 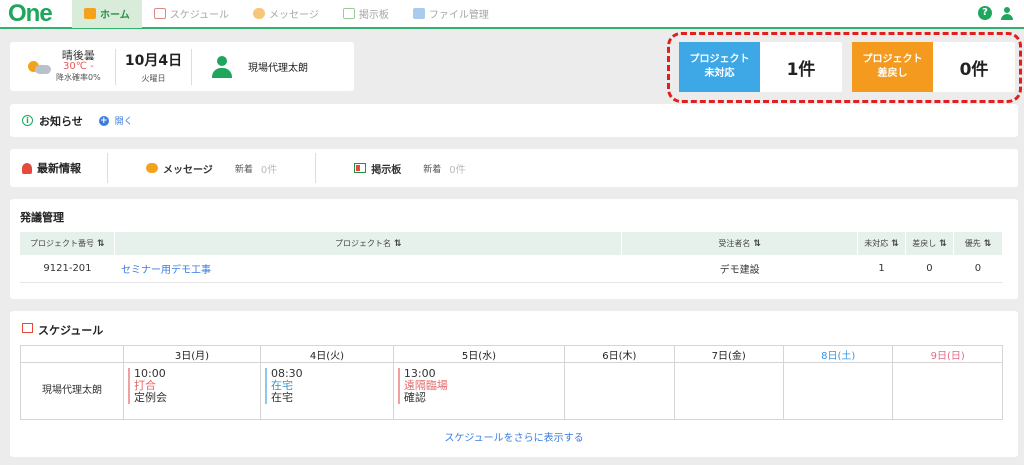 I want to click on date: 10月4日, so click(x=153, y=60).